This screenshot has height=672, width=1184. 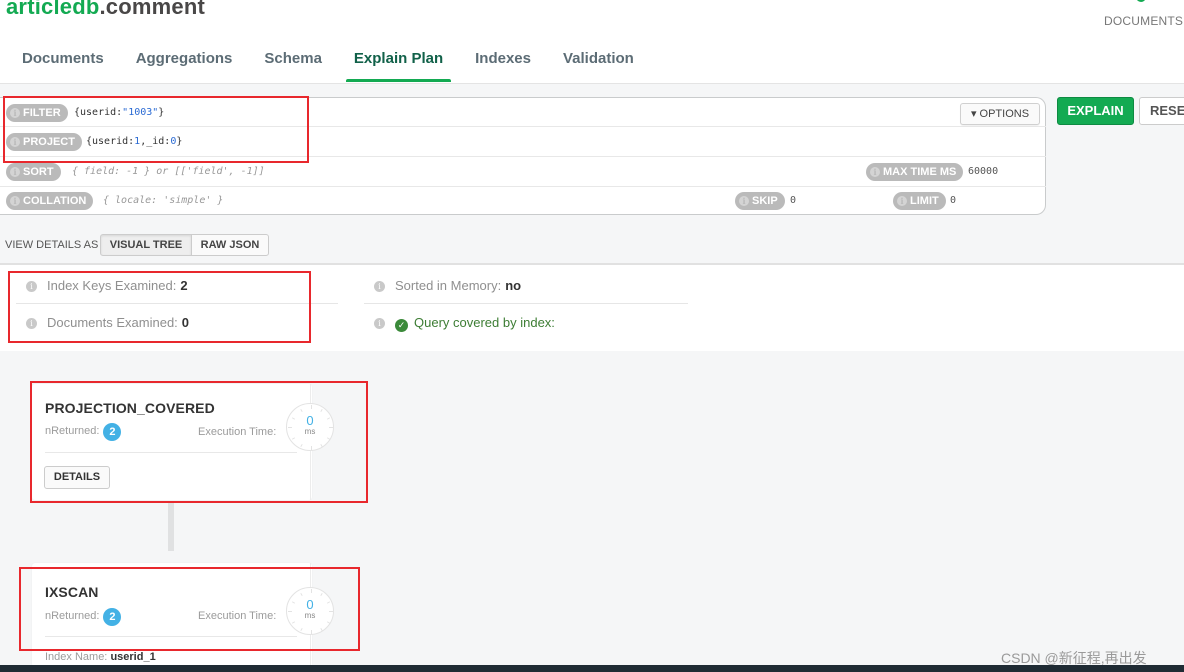 I want to click on view-details-label: VIEW DETAILS AS, so click(x=52, y=245).